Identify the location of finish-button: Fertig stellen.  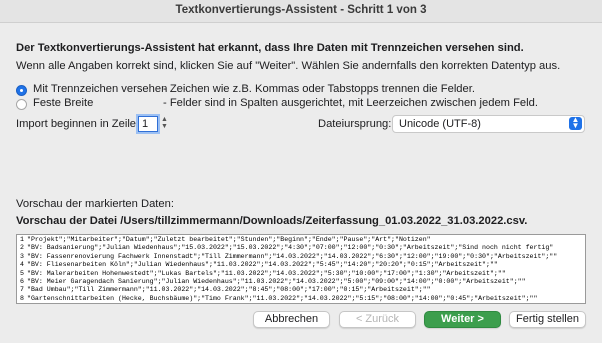
(547, 319).